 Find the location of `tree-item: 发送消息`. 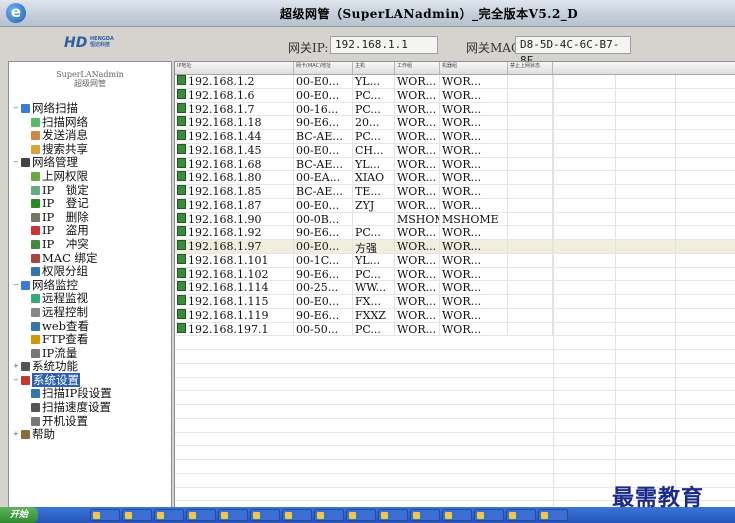

tree-item: 发送消息 is located at coordinates (62, 135).